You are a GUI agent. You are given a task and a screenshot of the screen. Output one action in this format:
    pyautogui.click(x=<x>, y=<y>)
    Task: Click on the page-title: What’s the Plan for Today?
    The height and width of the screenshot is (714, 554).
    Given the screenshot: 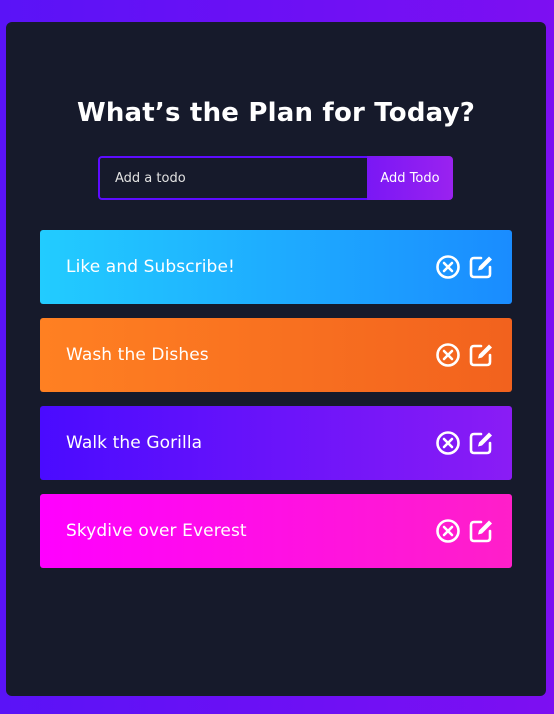 What is the action you would take?
    pyautogui.click(x=276, y=113)
    